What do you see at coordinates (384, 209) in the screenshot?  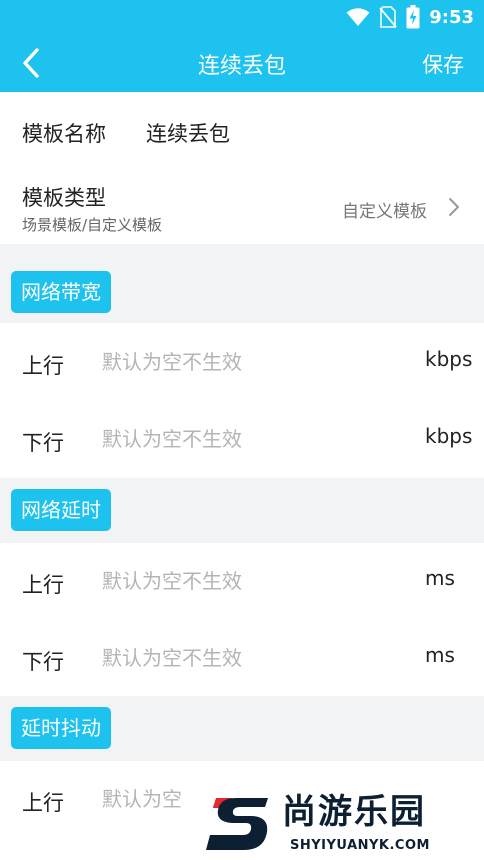 I see `template-type-value: 自定义模板` at bounding box center [384, 209].